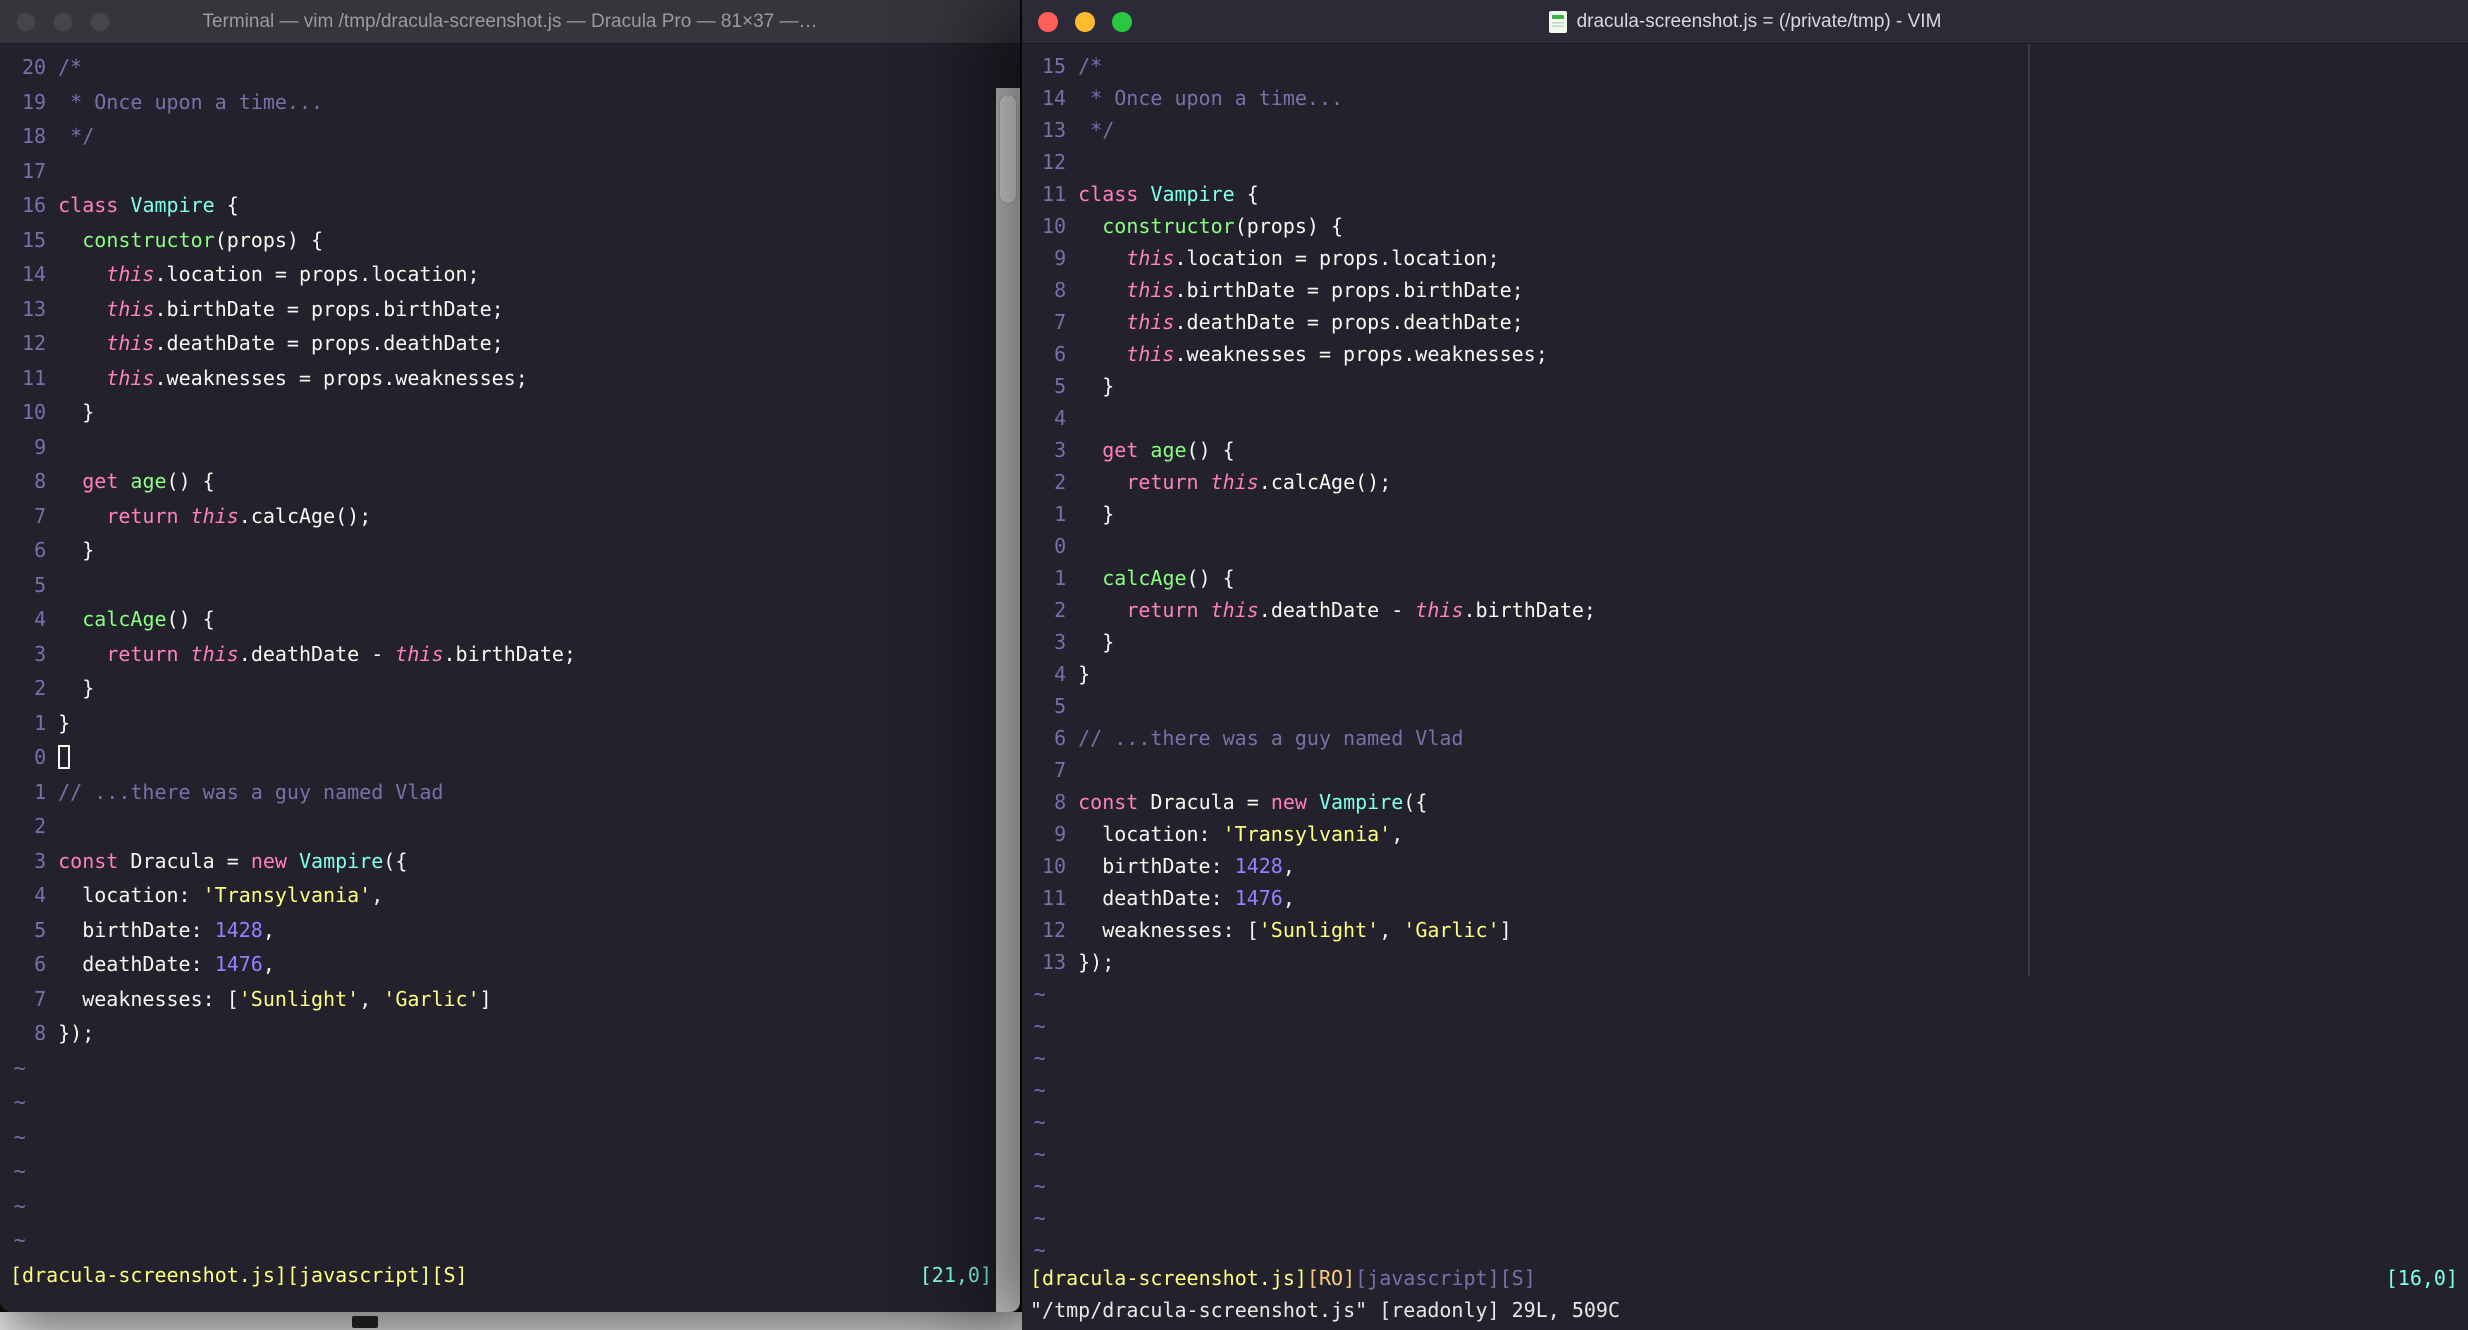 The width and height of the screenshot is (2468, 1330). Describe the element at coordinates (1749, 738) in the screenshot. I see `code-line: 6 // ...there was a guy named Vlad` at that location.